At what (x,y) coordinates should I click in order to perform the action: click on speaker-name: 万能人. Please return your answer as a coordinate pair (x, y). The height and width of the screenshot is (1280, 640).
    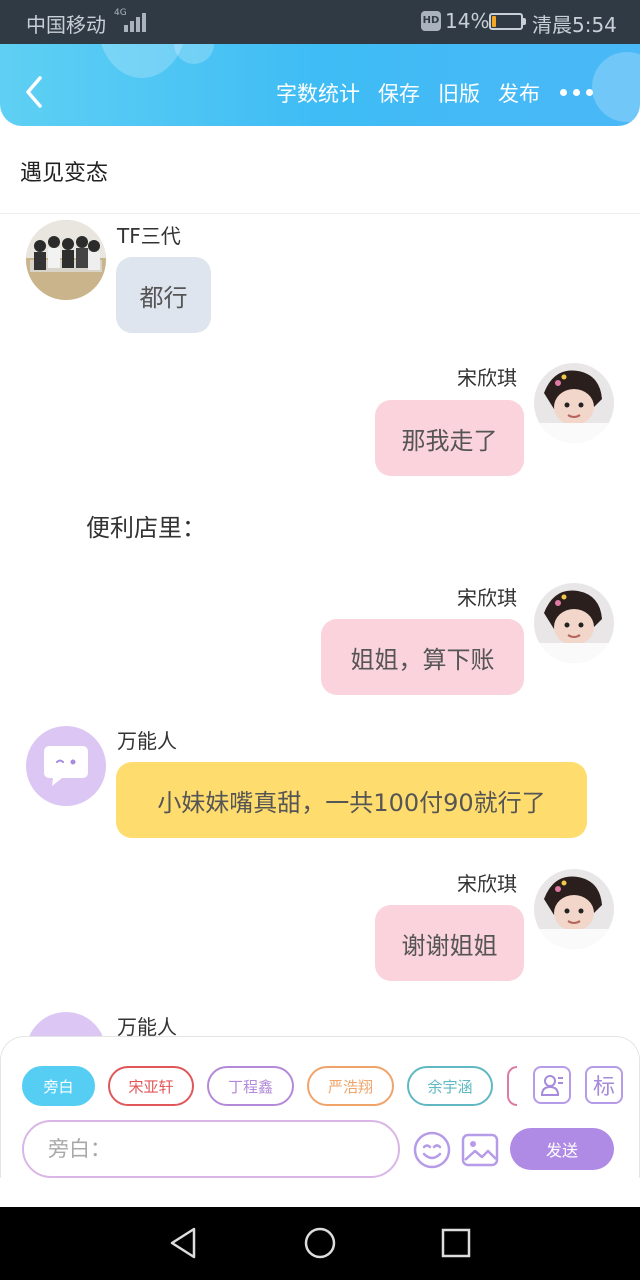
    Looking at the image, I should click on (147, 741).